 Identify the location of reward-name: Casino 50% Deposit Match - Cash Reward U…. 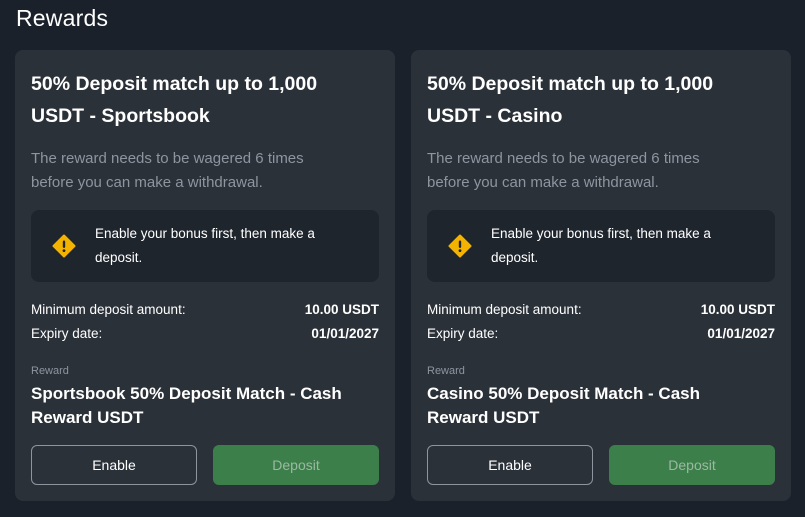
(601, 406).